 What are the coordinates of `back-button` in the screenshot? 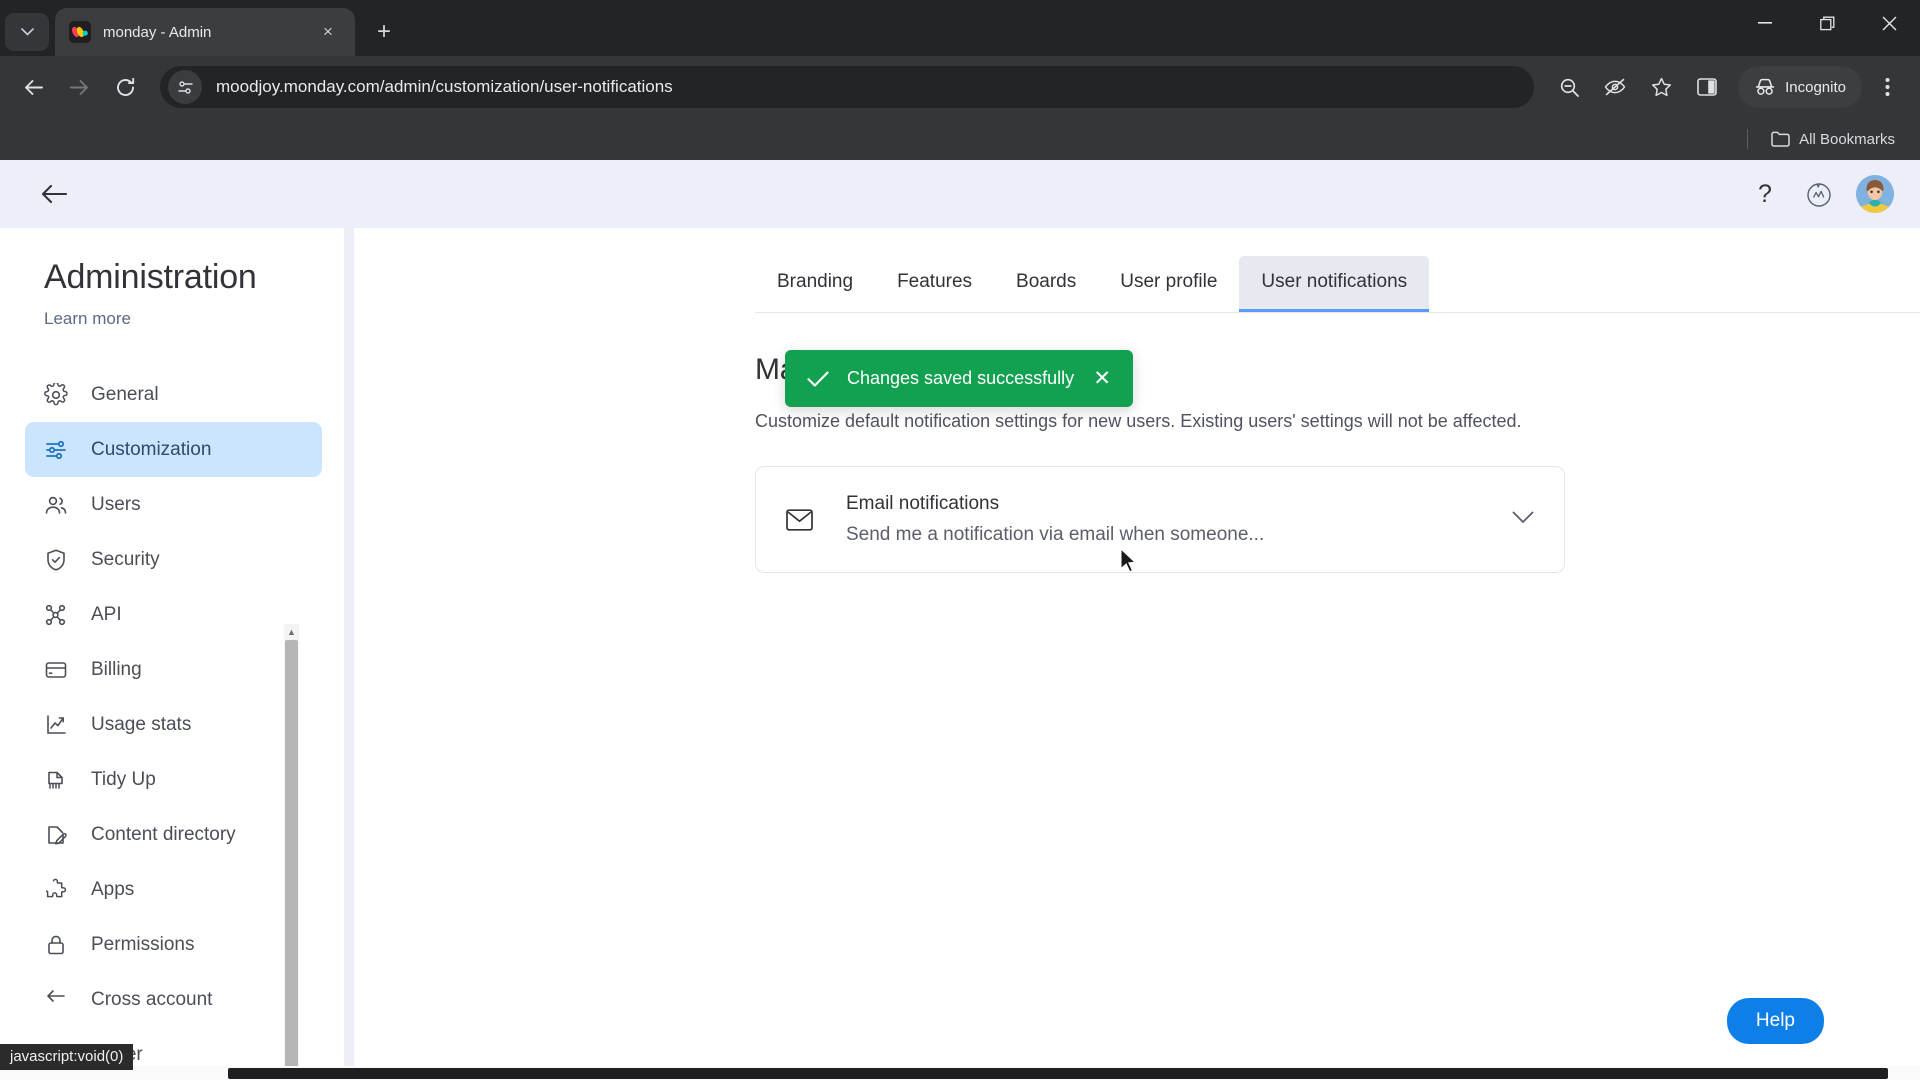 It's located at (33, 87).